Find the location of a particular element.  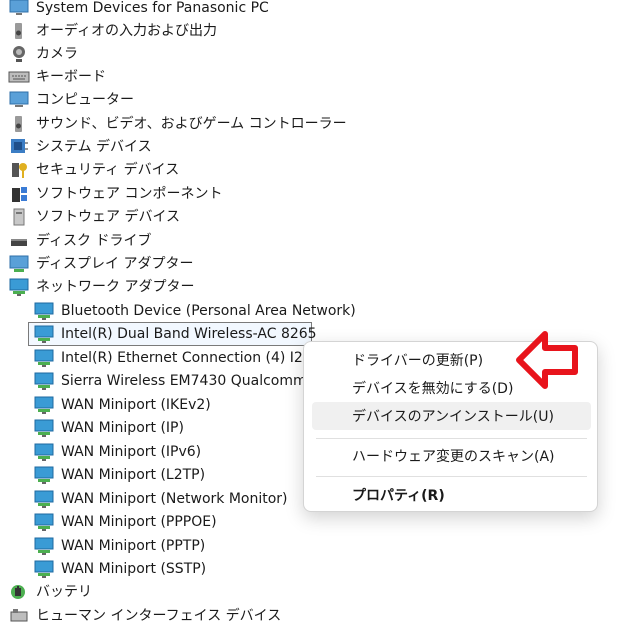

tree-item-label: コンピューター is located at coordinates (85, 100).